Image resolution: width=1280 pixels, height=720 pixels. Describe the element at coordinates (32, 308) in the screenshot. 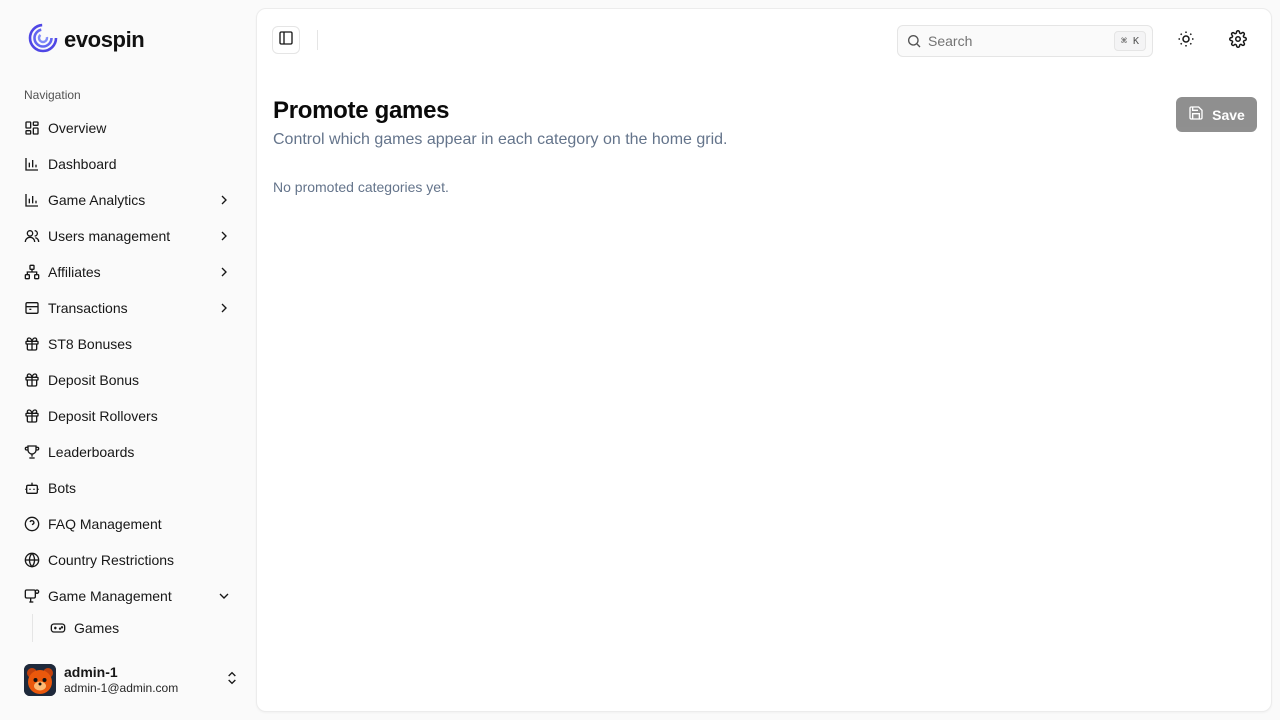

I see `wallet-icon` at that location.